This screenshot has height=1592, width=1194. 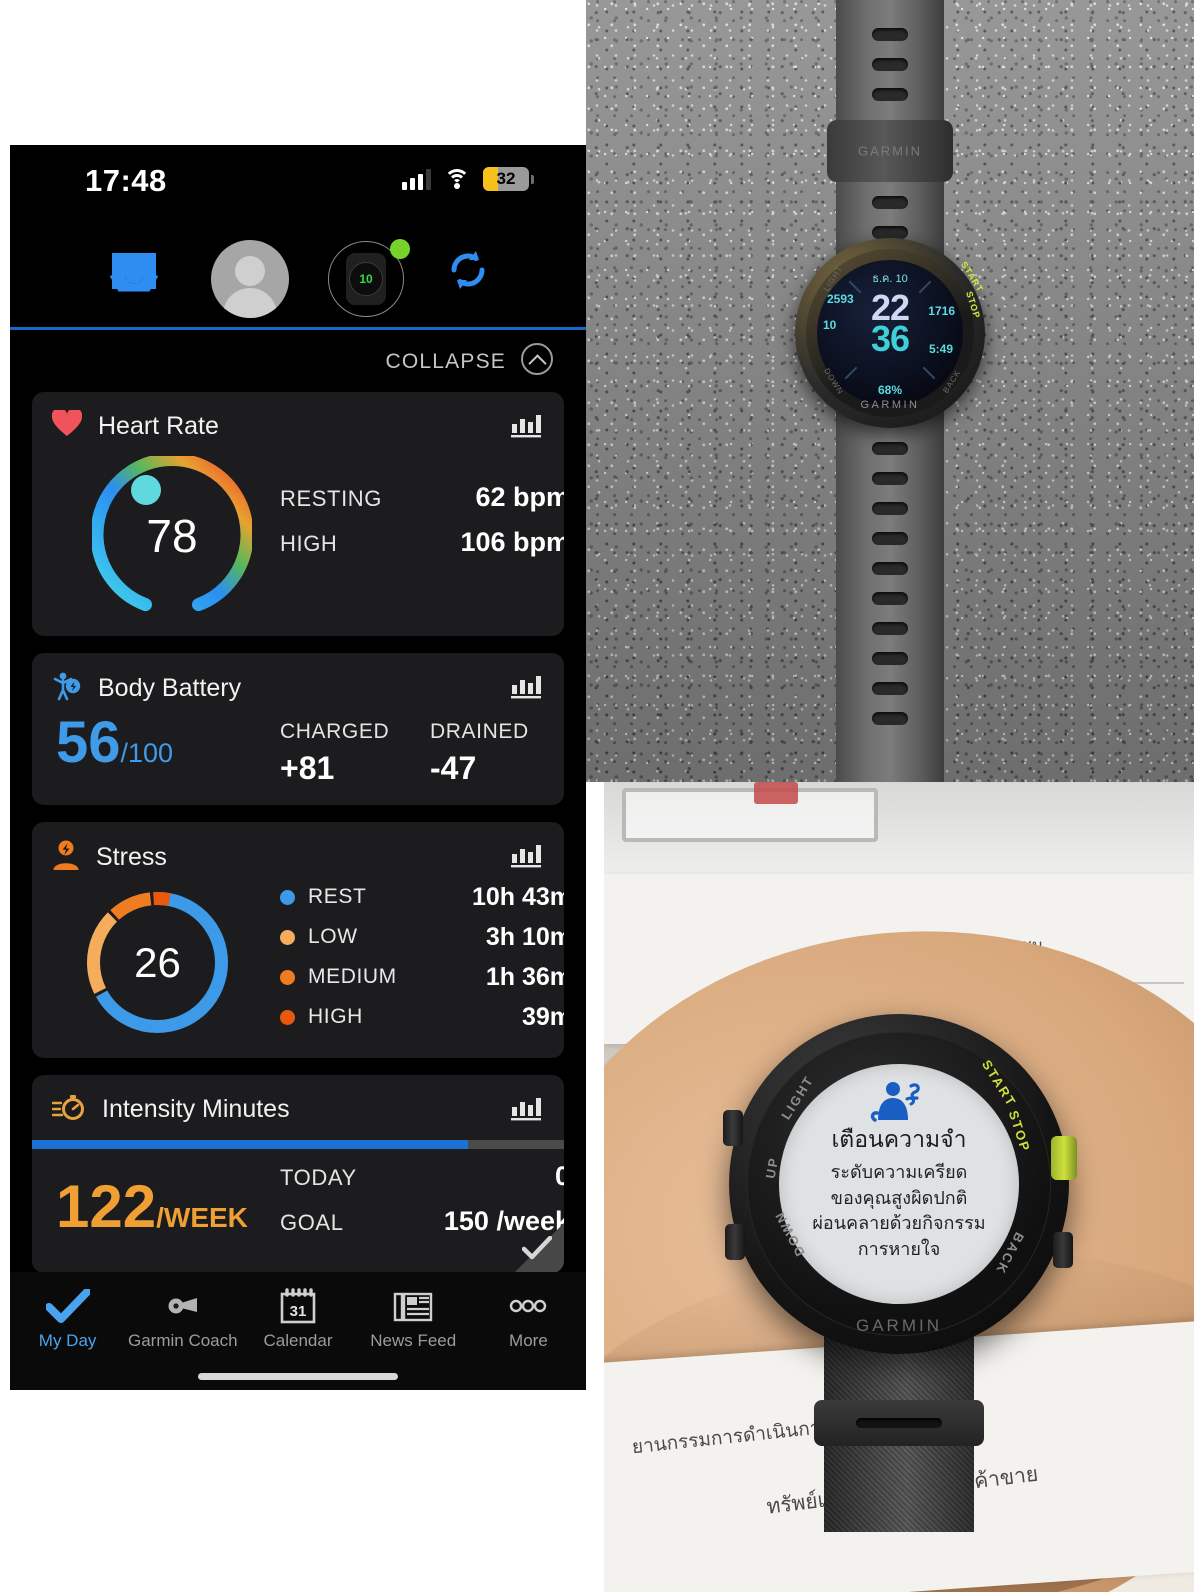 I want to click on start-stop-button, so click(x=1064, y=1158).